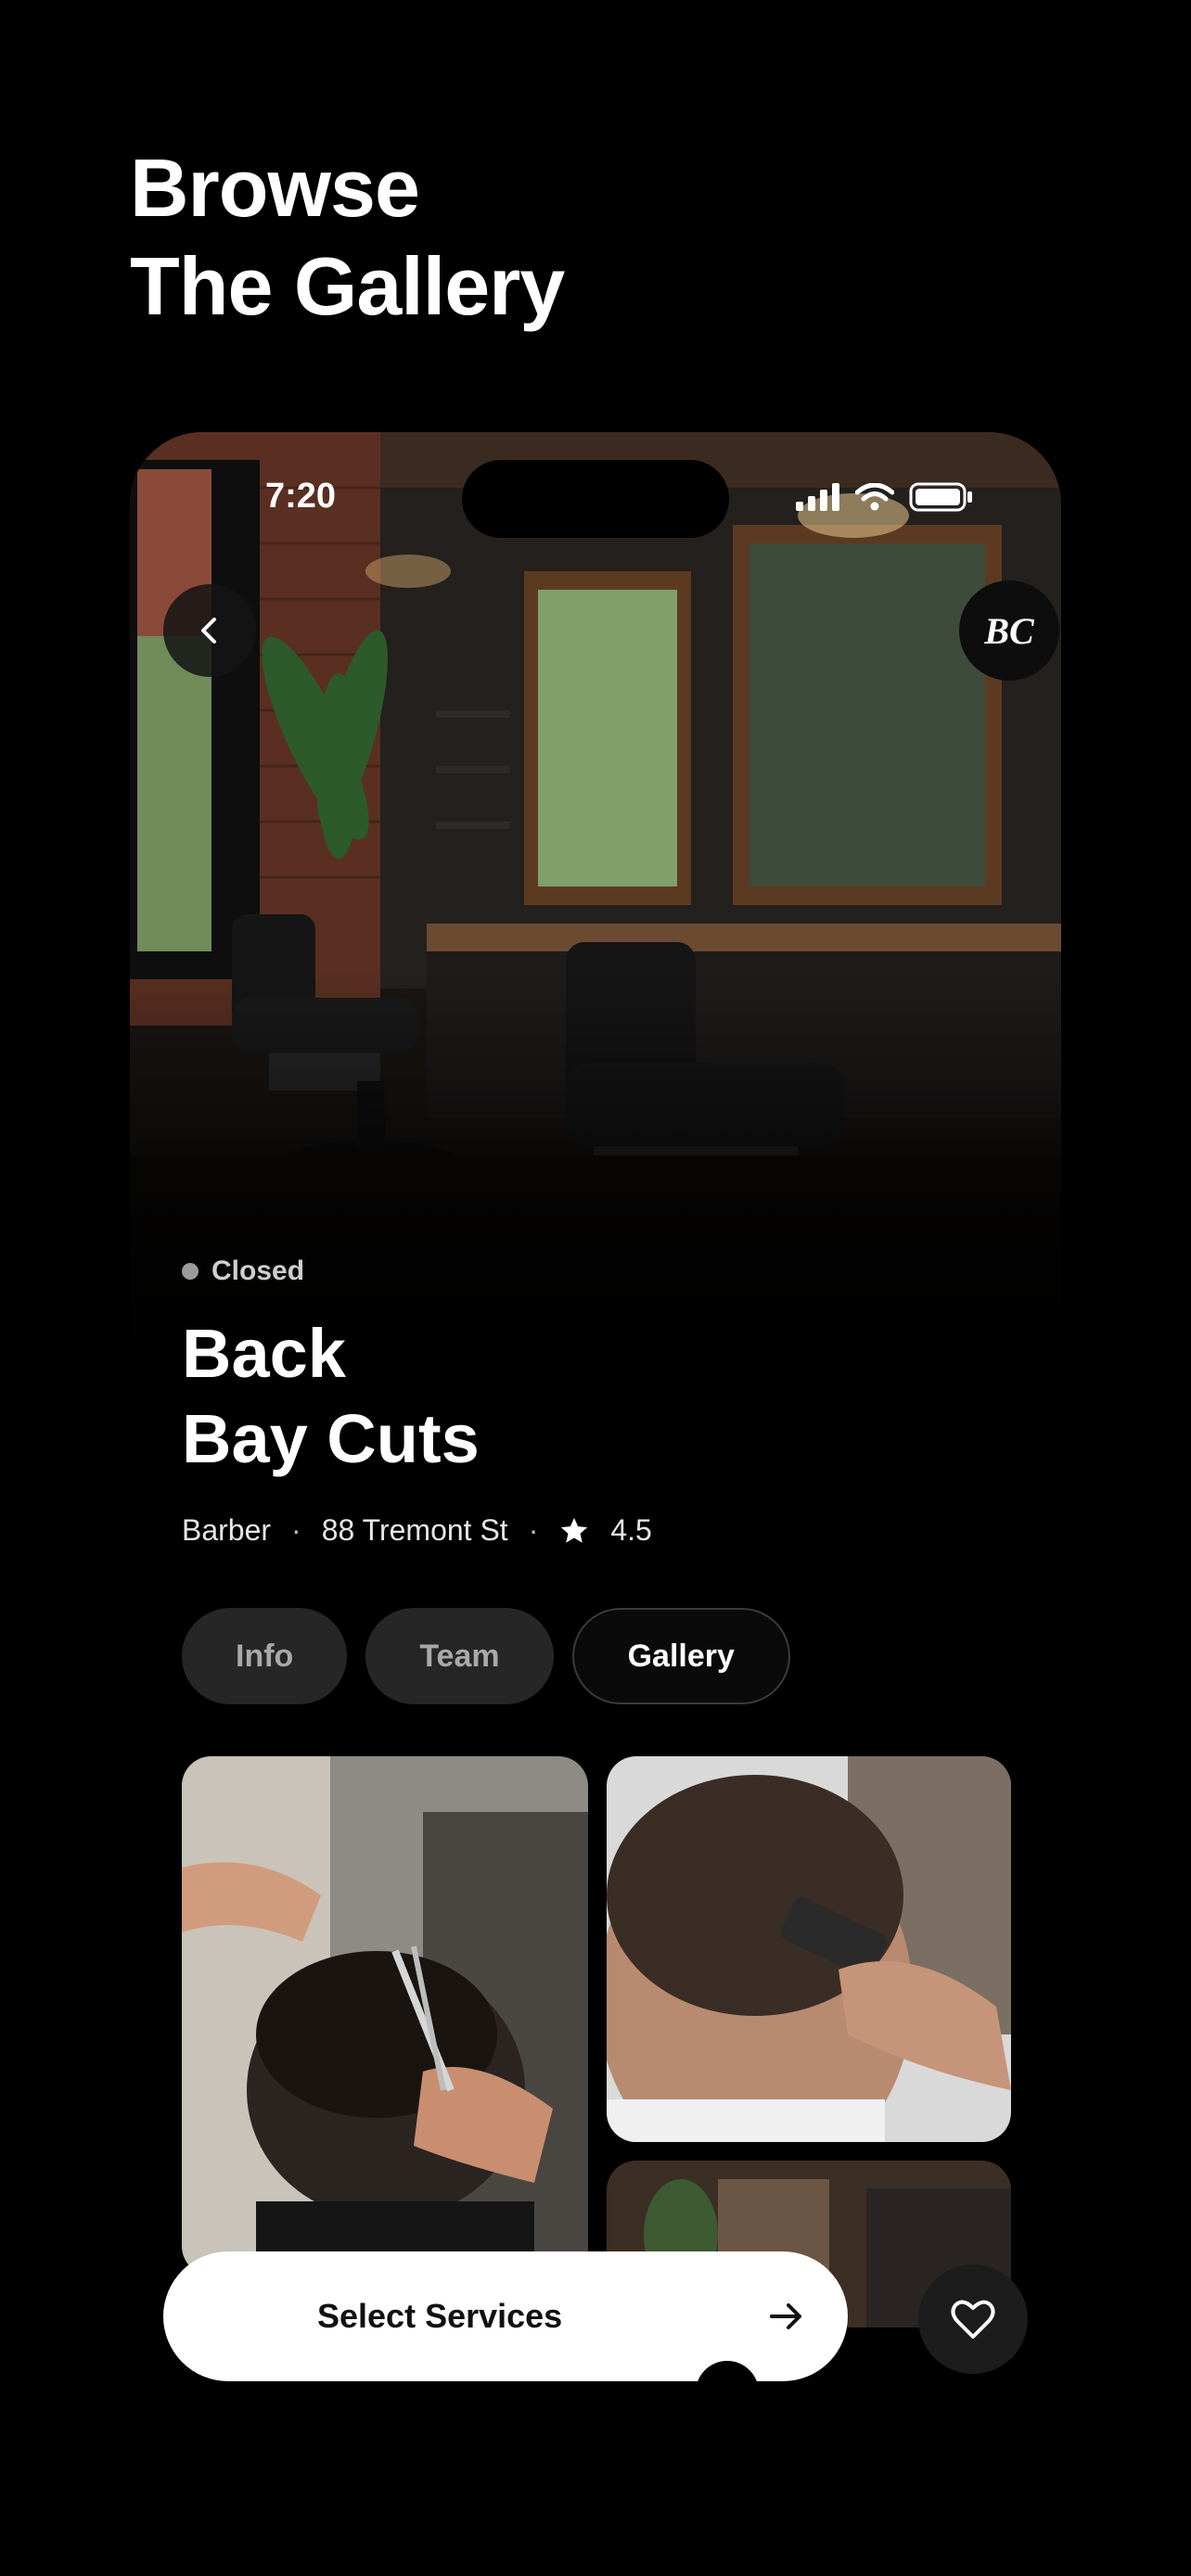 The width and height of the screenshot is (1191, 2576). What do you see at coordinates (817, 497) in the screenshot?
I see `signal-icon` at bounding box center [817, 497].